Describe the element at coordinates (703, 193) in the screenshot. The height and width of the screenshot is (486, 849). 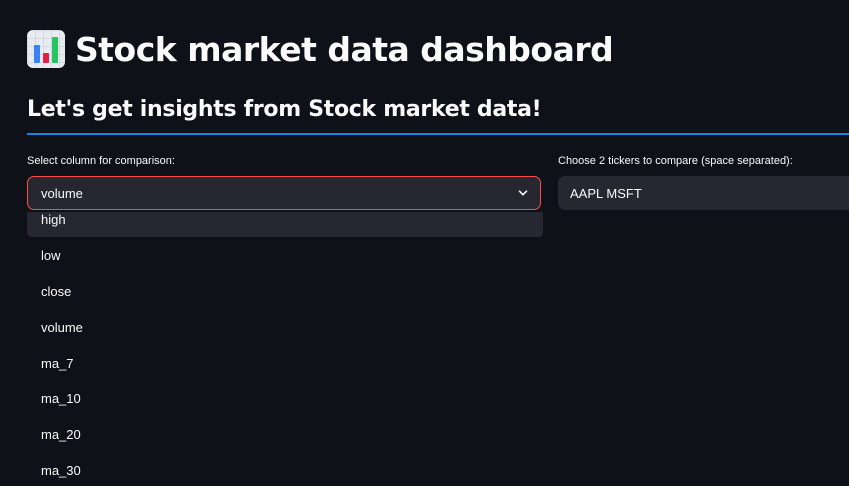
I see `tickers-input` at that location.